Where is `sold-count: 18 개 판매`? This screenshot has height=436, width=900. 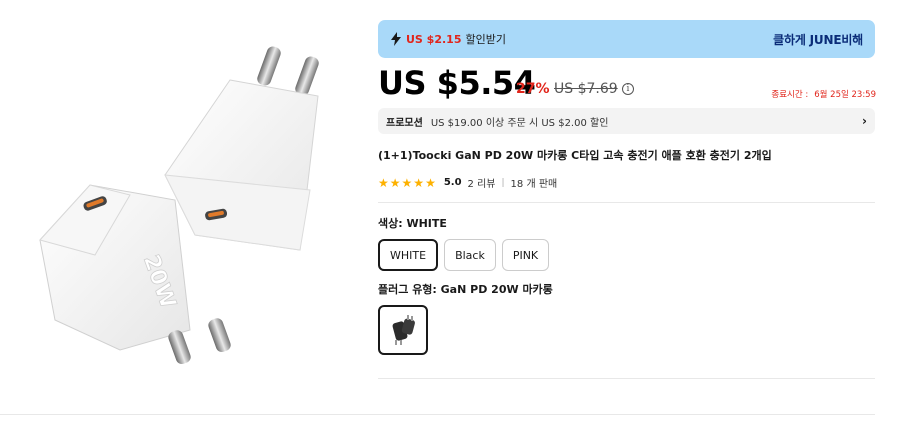
sold-count: 18 개 판매 is located at coordinates (534, 184).